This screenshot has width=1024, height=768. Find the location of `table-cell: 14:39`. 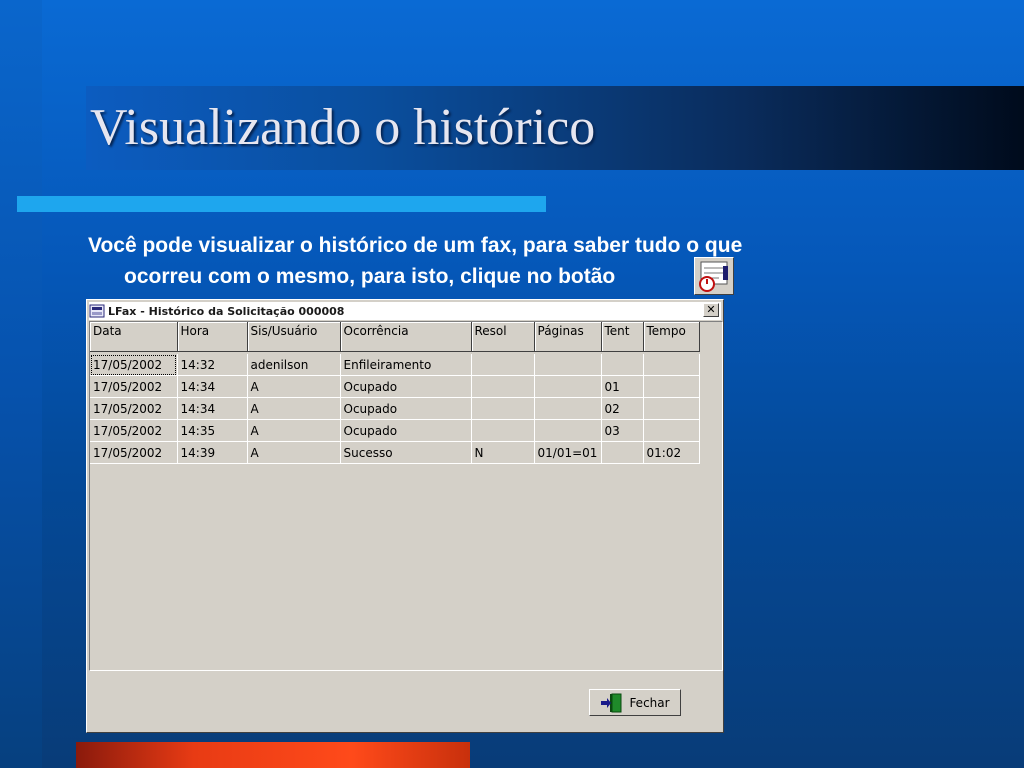

table-cell: 14:39 is located at coordinates (212, 452).